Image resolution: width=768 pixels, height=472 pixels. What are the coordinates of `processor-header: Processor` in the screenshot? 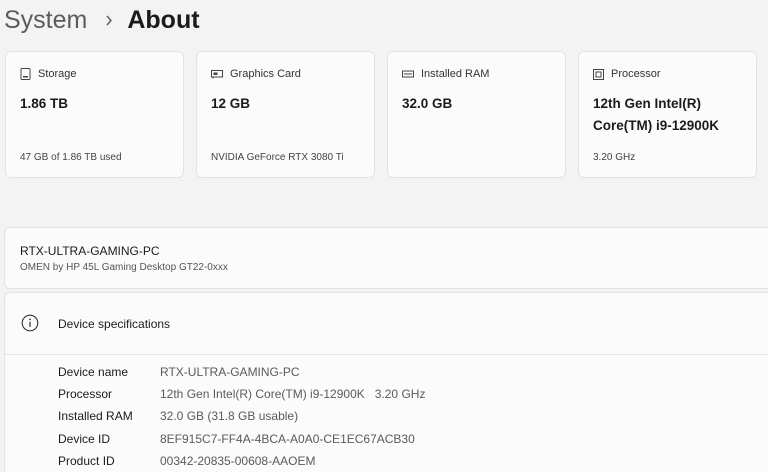 It's located at (627, 74).